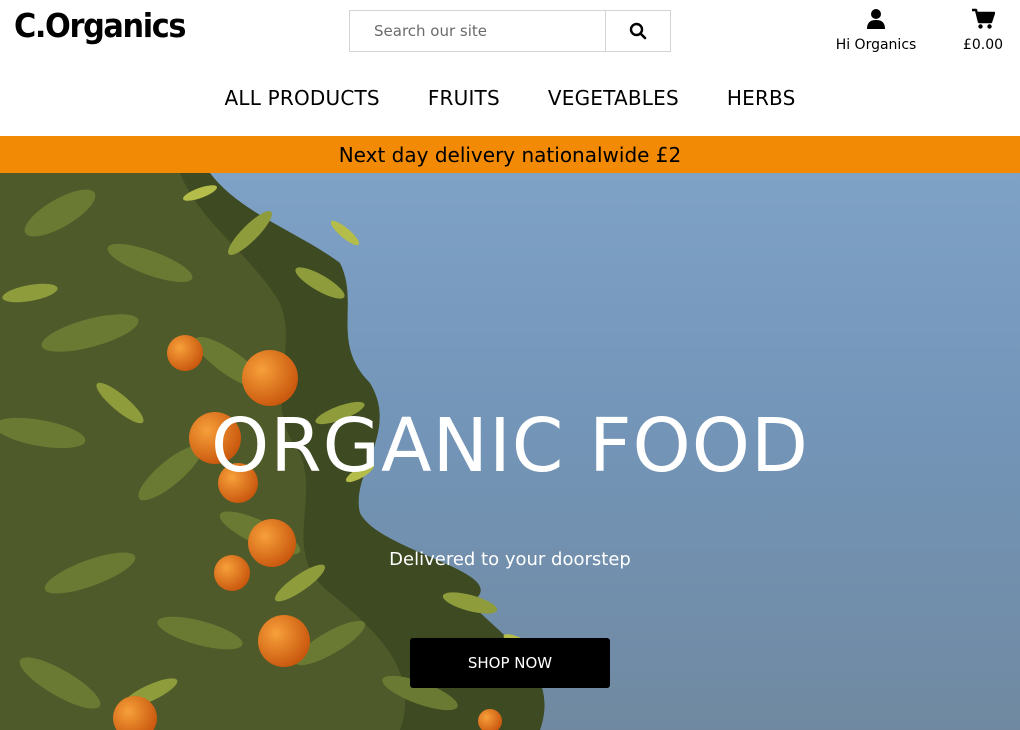 Image resolution: width=1020 pixels, height=730 pixels. Describe the element at coordinates (510, 663) in the screenshot. I see `shop-now-button: SHOP NOW` at that location.